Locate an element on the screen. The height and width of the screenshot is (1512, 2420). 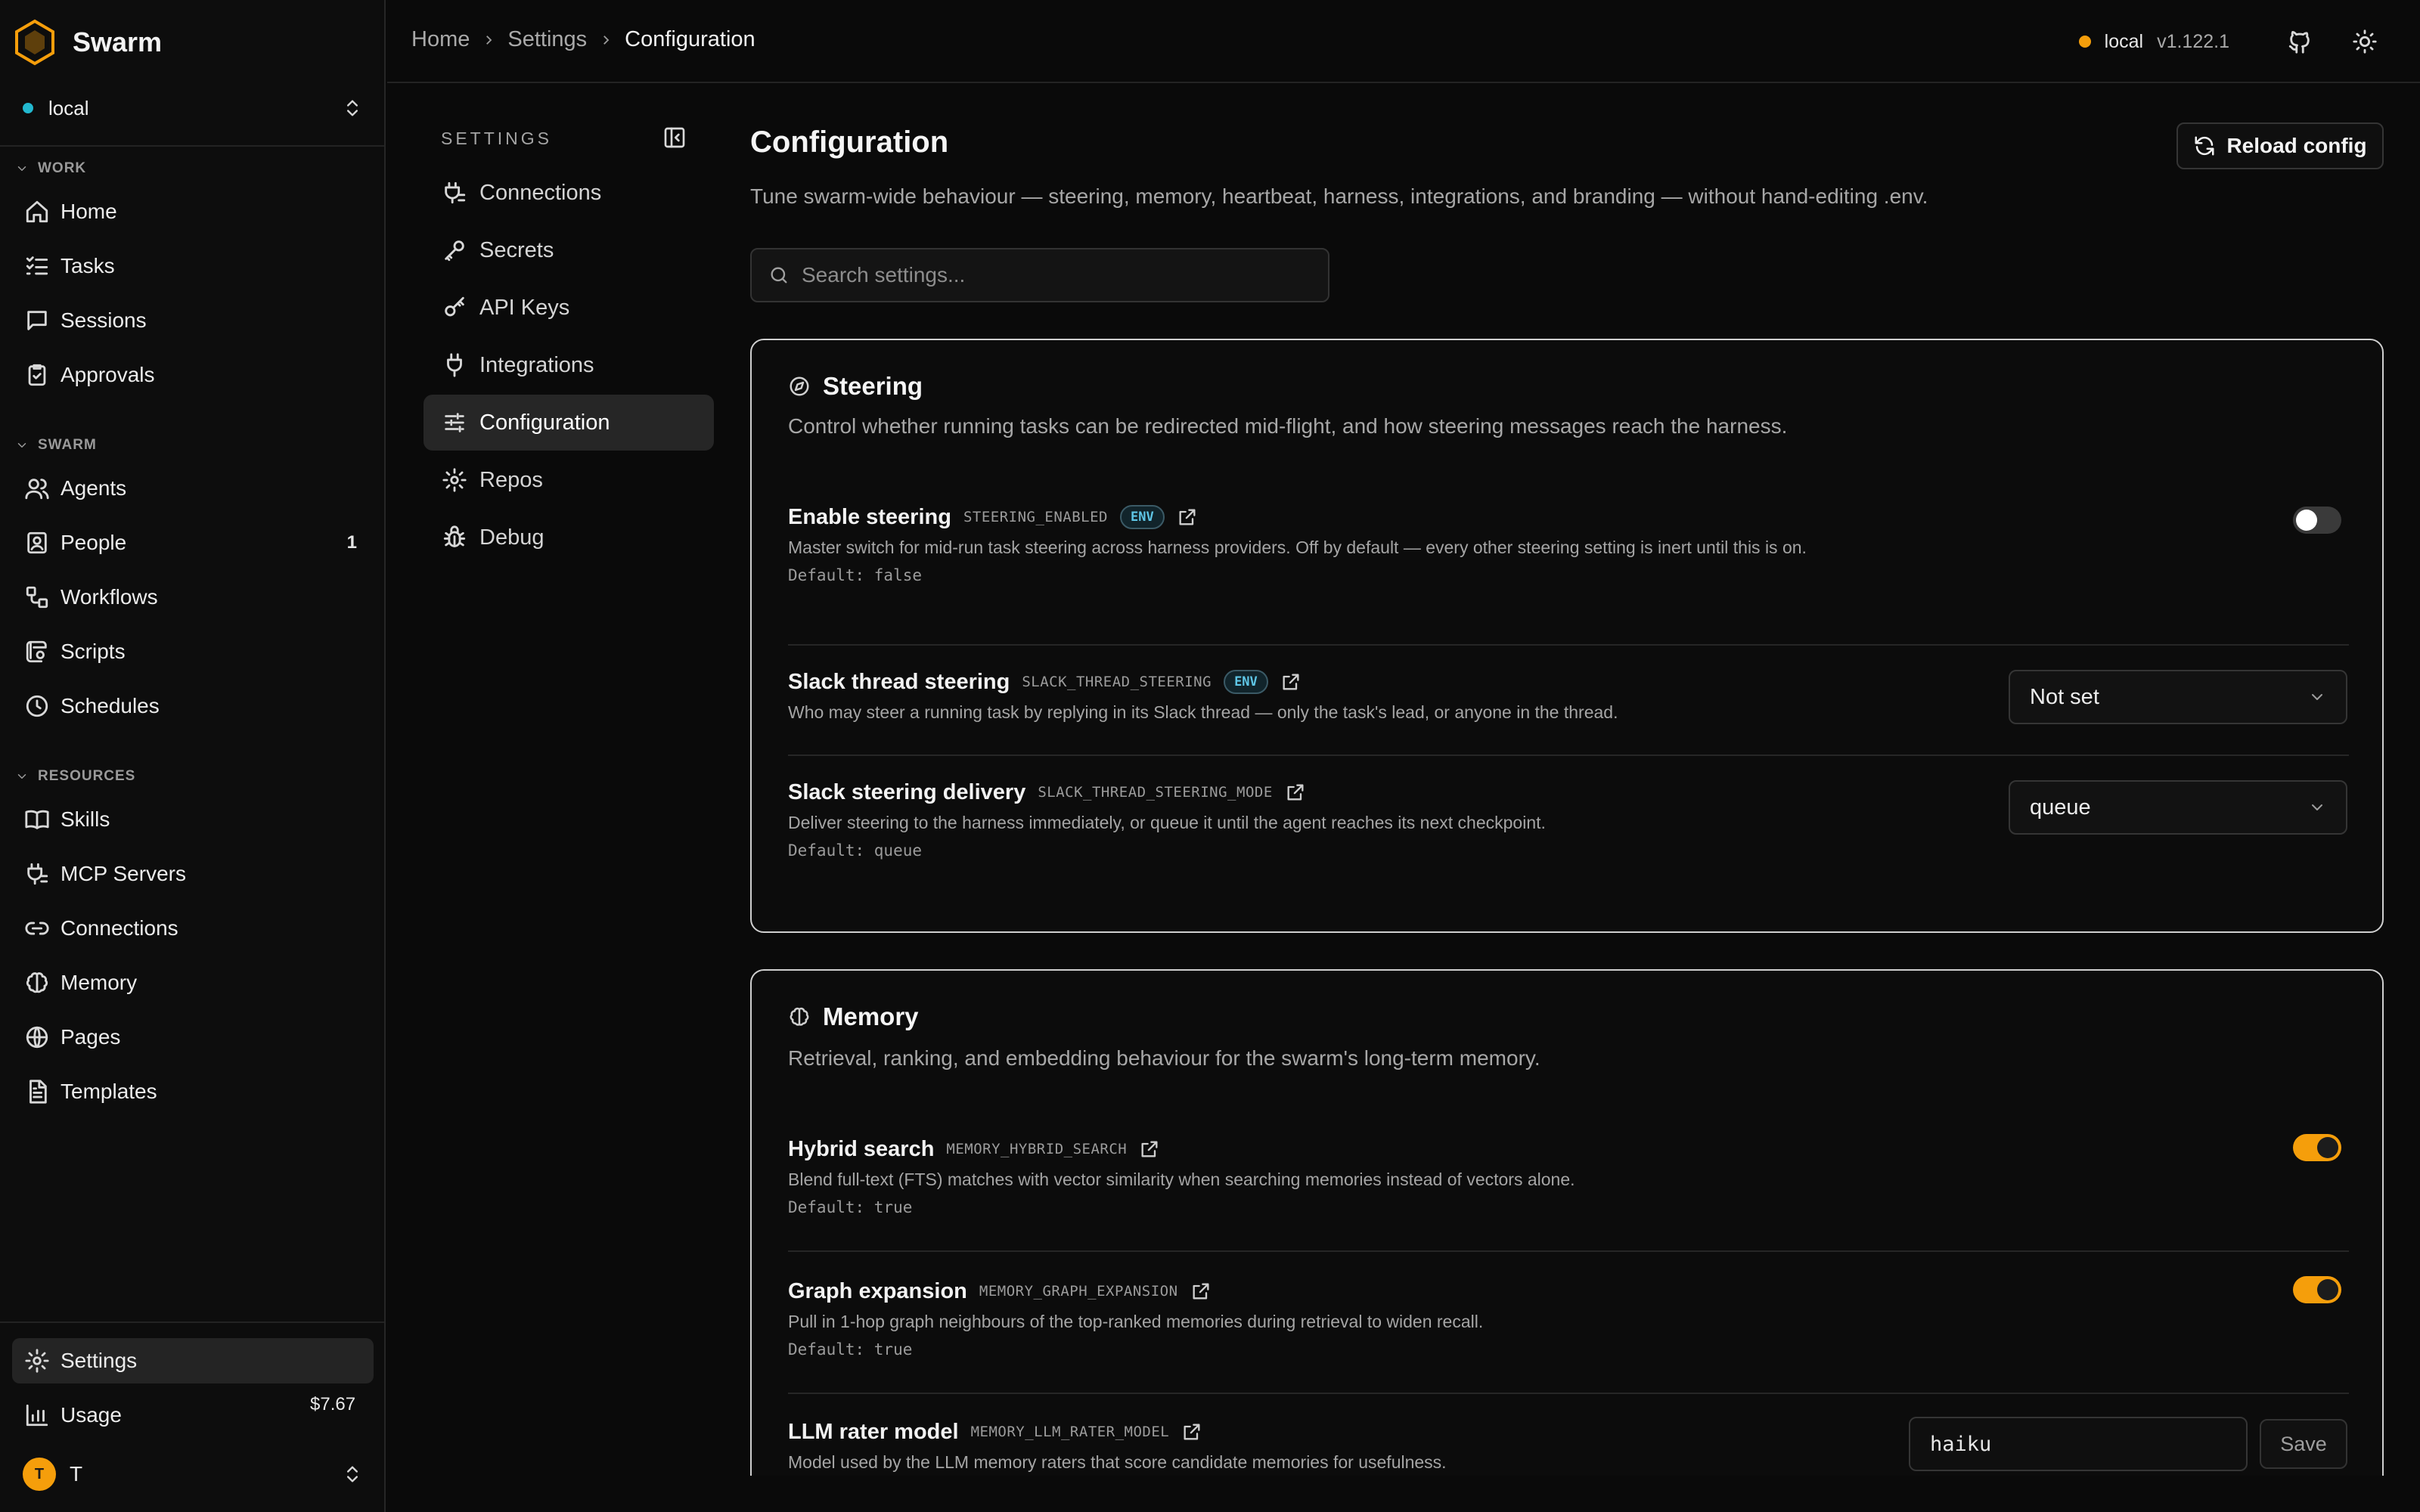
theme-toggle-button is located at coordinates (2364, 42).